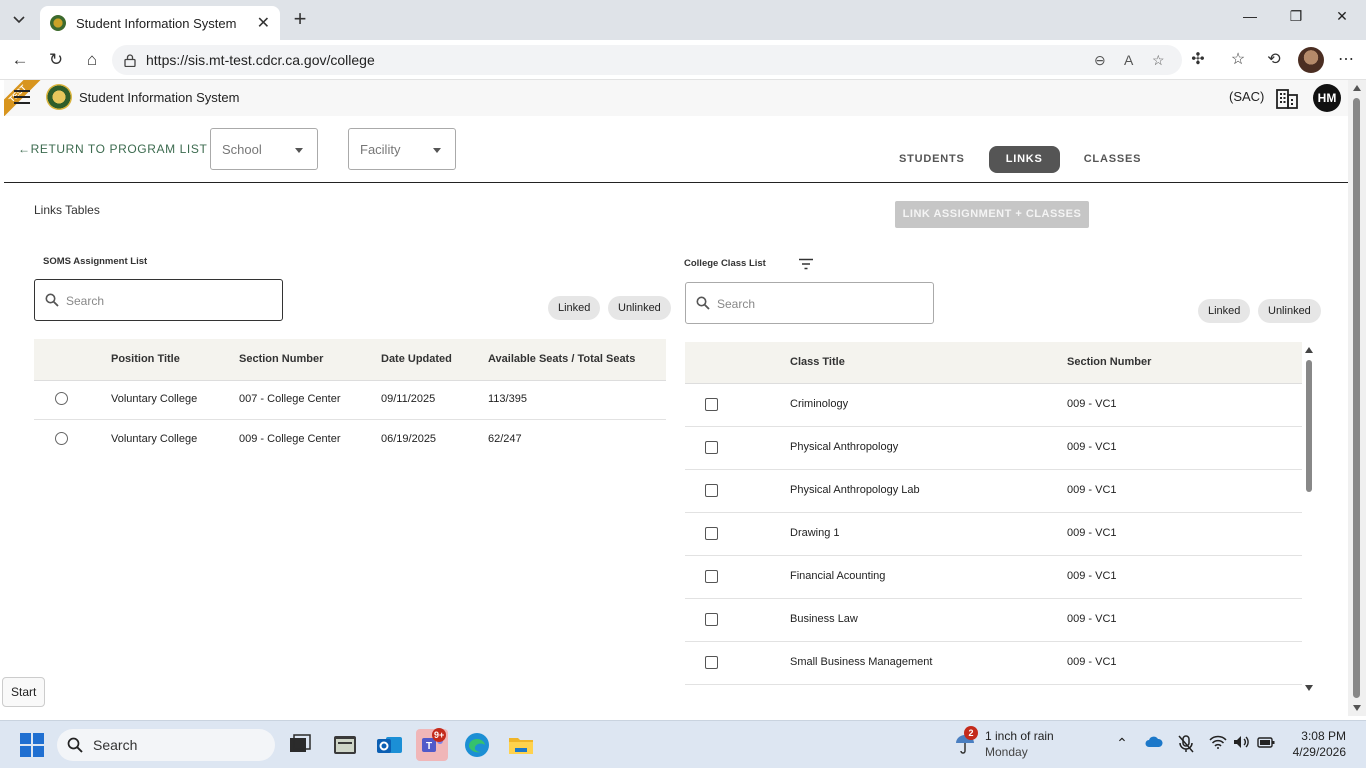 The width and height of the screenshot is (1366, 768). What do you see at coordinates (1296, 16) in the screenshot?
I see `restore-icon: ❐` at bounding box center [1296, 16].